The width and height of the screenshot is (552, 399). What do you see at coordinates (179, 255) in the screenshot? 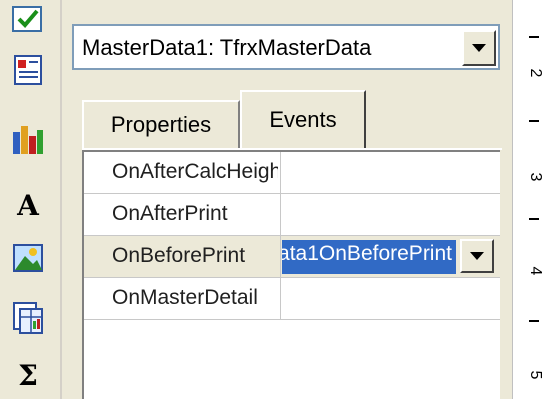
I see `event-name: OnBeforePrint` at bounding box center [179, 255].